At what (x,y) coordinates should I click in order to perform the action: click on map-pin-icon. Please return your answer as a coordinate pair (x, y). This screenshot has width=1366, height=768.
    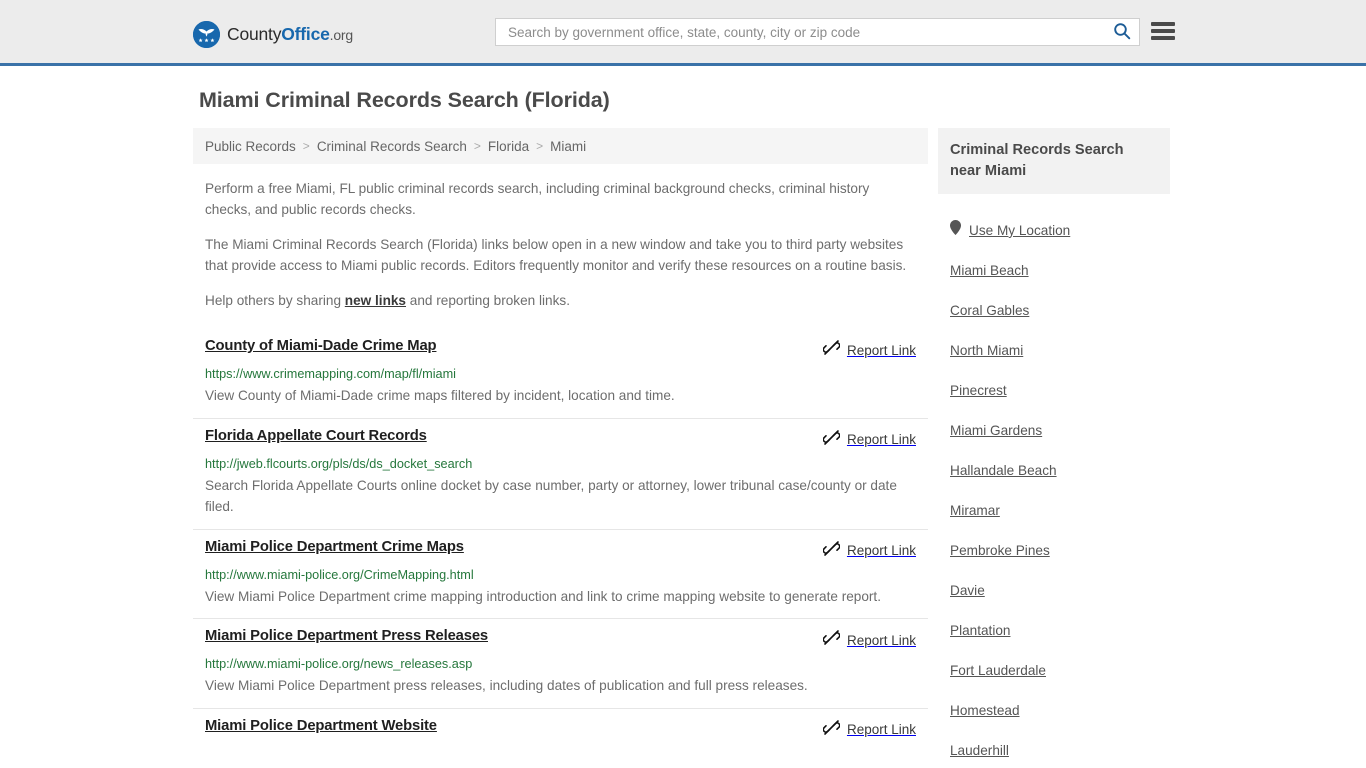
    Looking at the image, I should click on (955, 230).